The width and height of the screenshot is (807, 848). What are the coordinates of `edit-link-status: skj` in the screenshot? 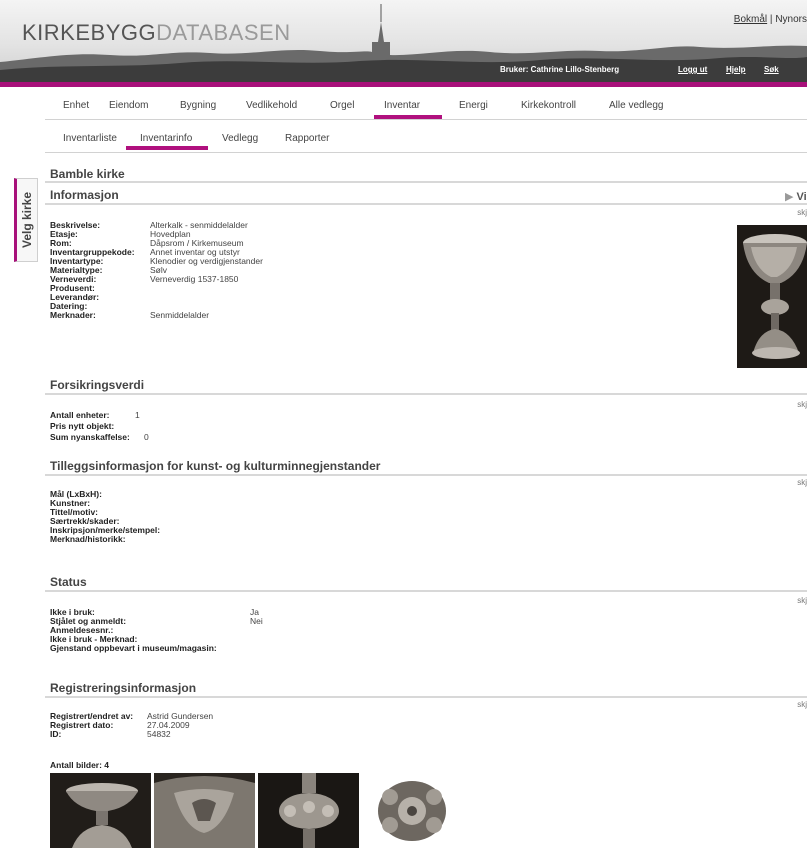 It's located at (802, 600).